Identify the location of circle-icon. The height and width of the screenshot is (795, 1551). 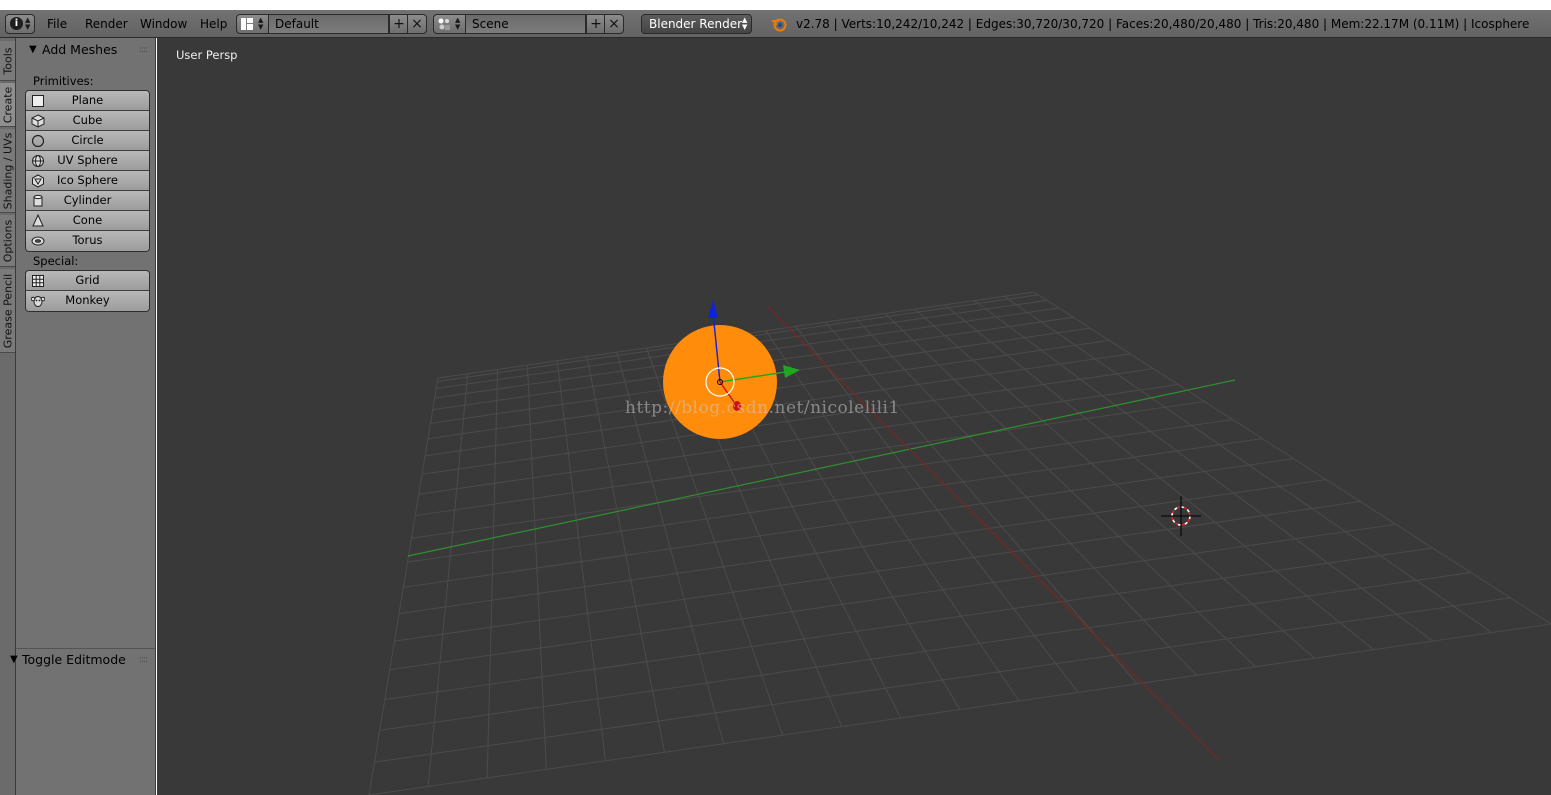
(38, 141).